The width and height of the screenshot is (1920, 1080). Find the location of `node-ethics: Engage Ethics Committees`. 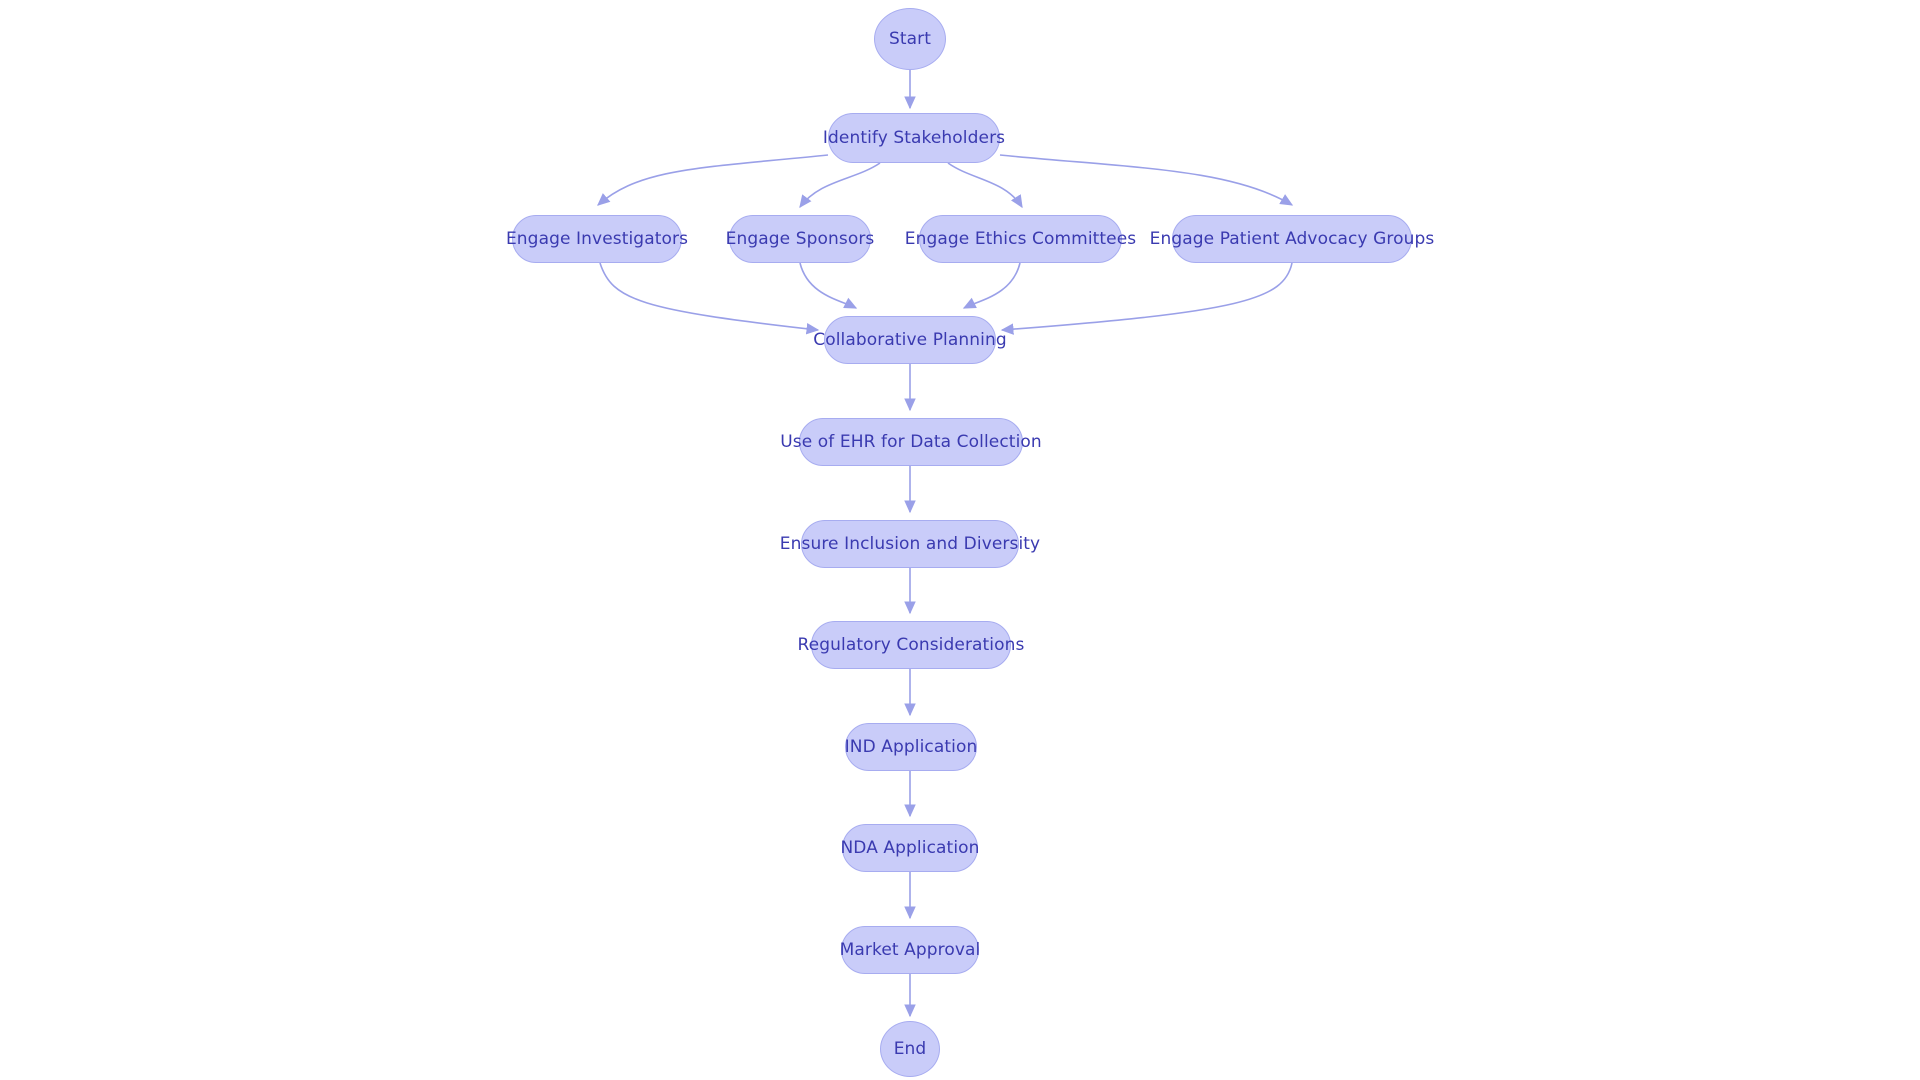

node-ethics: Engage Ethics Committees is located at coordinates (1020, 239).